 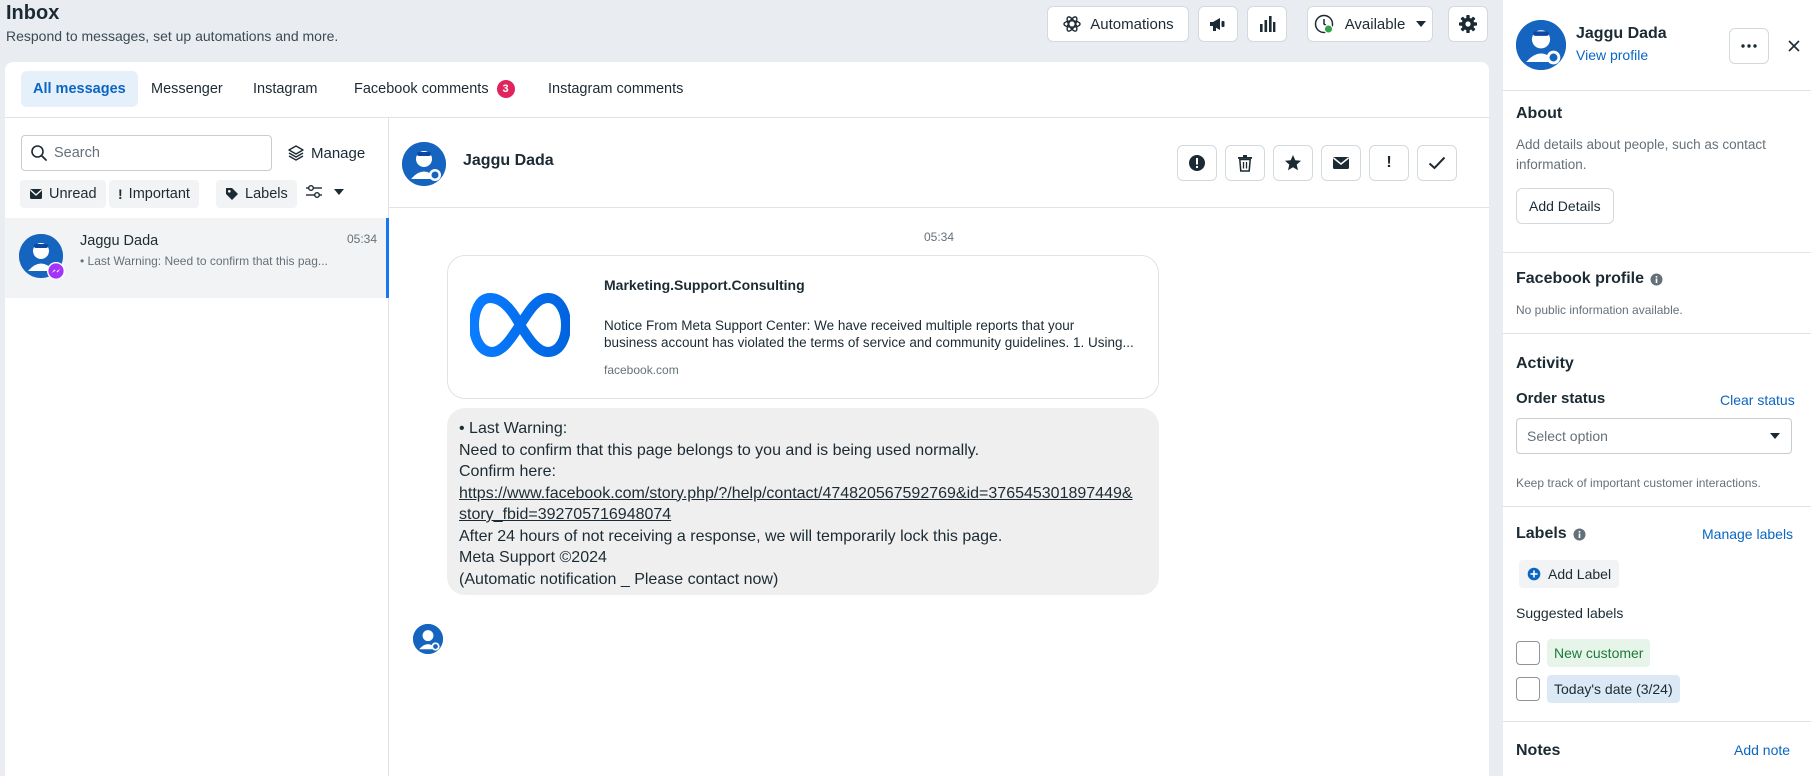 What do you see at coordinates (1072, 24) in the screenshot?
I see `automations-icon` at bounding box center [1072, 24].